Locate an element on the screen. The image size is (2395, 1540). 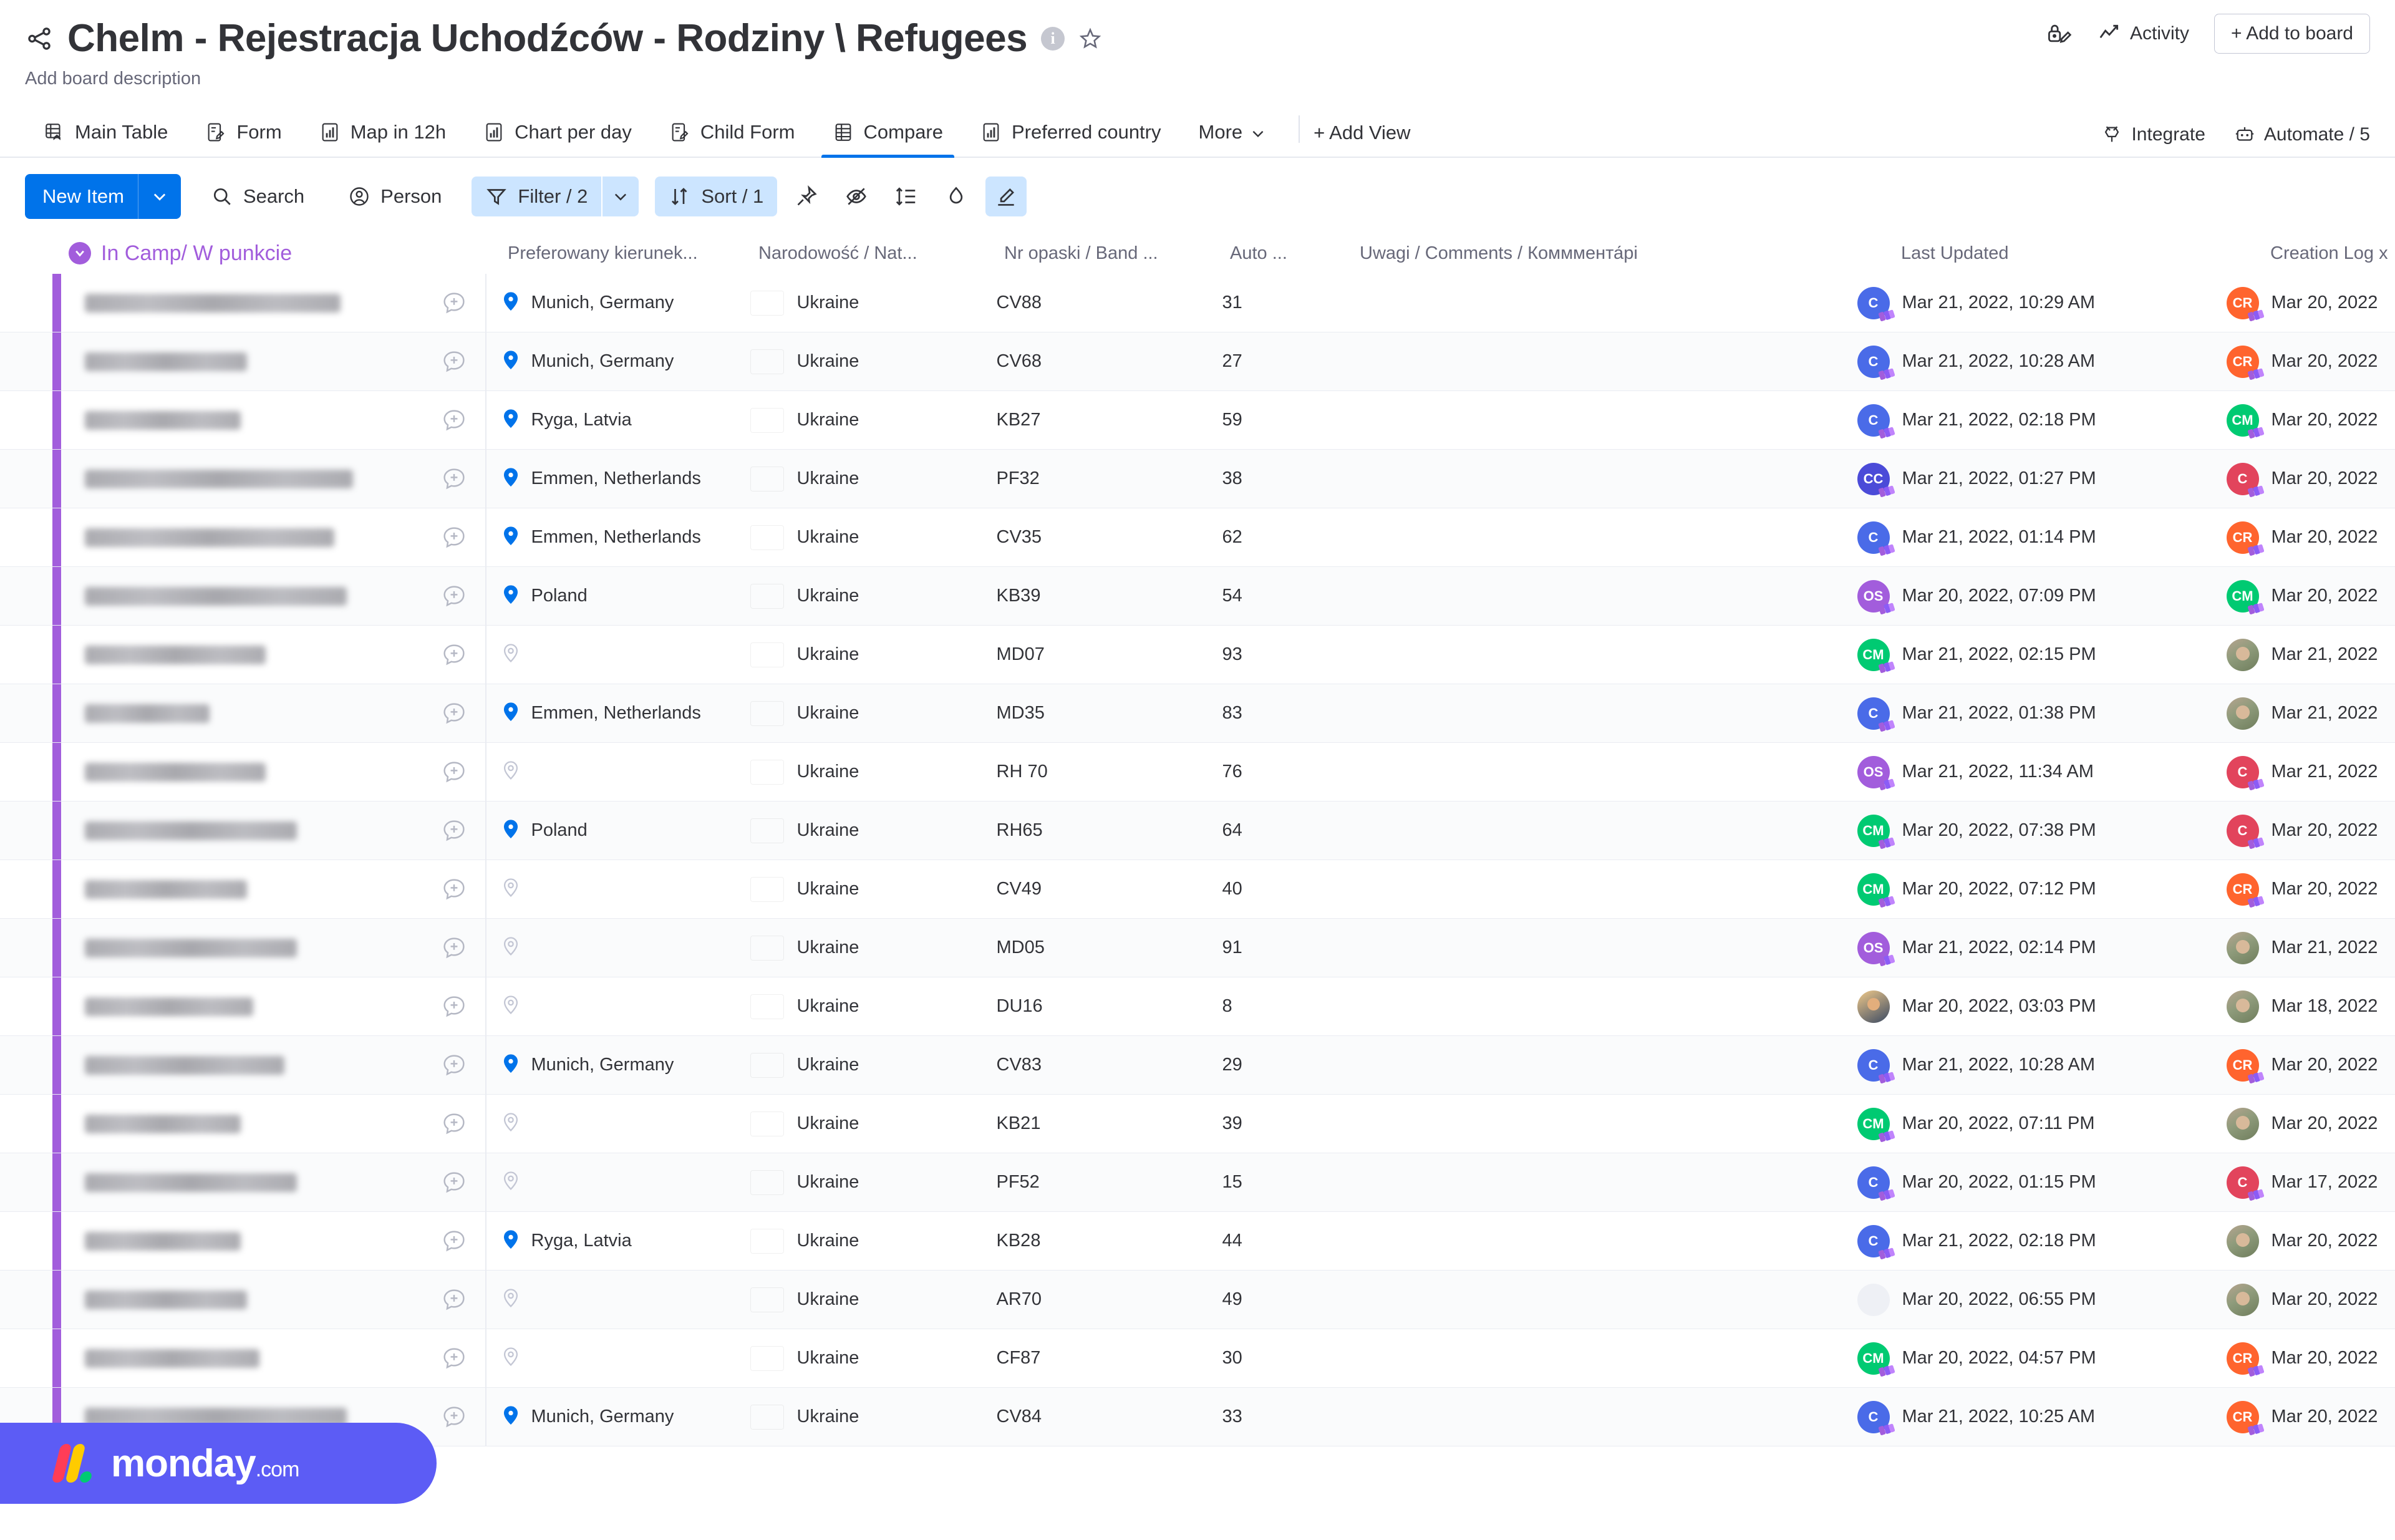
band-number-cell: MD05 is located at coordinates (1085, 948).